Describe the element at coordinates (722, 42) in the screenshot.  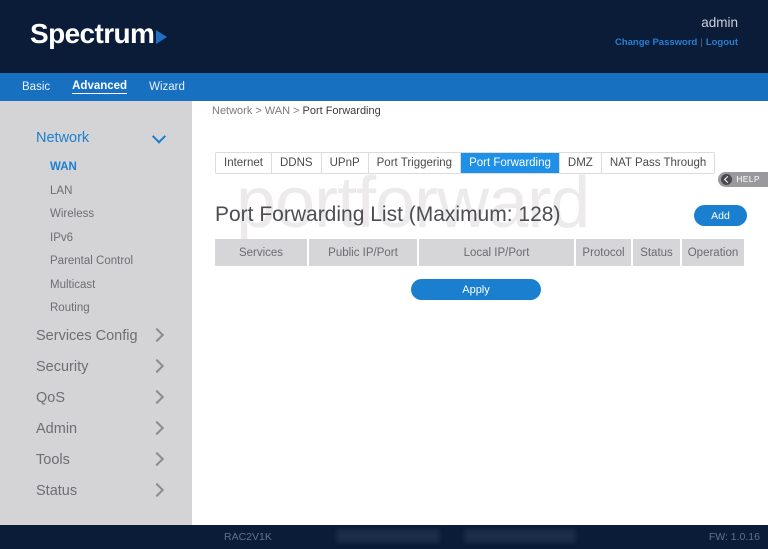
I see `logout-link: Logout` at that location.